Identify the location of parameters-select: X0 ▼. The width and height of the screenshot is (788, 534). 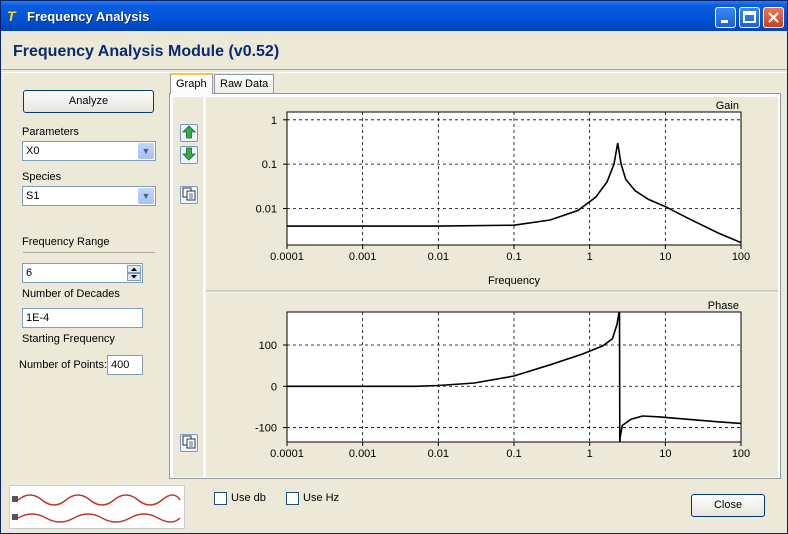
(89, 151).